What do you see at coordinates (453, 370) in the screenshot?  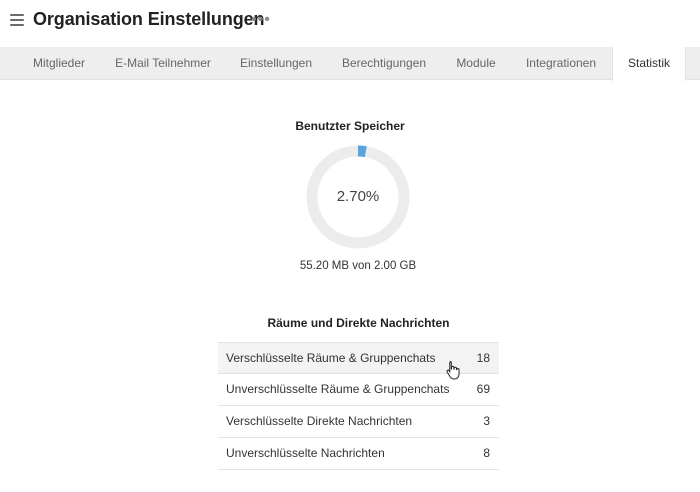 I see `hand-cursor-icon` at bounding box center [453, 370].